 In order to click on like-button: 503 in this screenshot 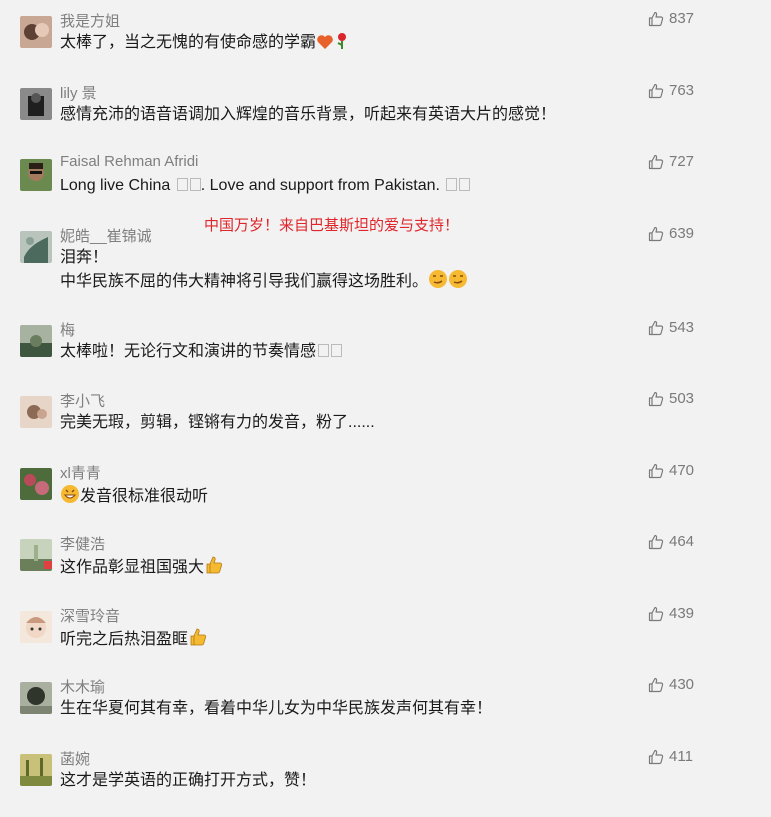, I will do `click(671, 398)`.